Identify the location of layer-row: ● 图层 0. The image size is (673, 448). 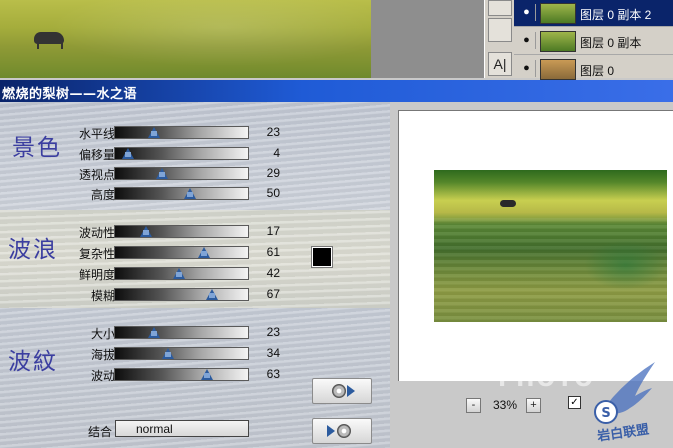
(593, 69).